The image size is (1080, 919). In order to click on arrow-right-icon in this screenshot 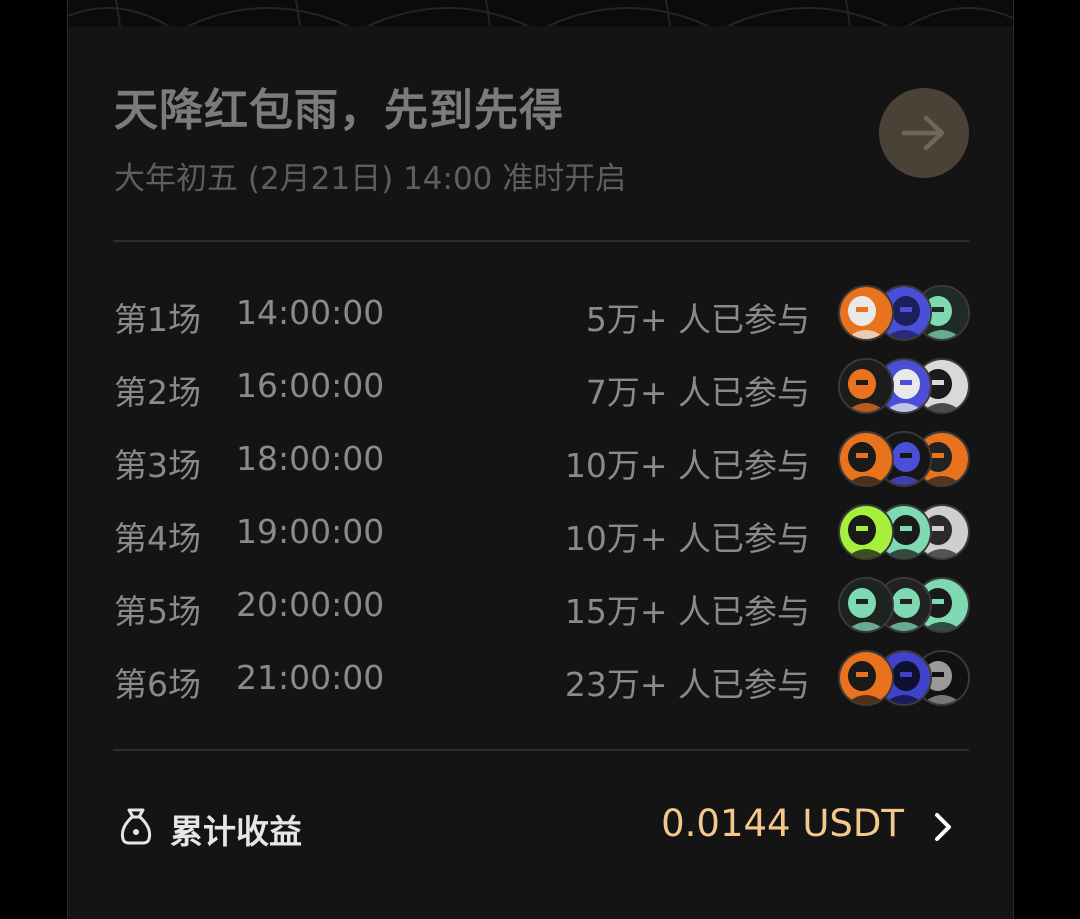, I will do `click(923, 133)`.